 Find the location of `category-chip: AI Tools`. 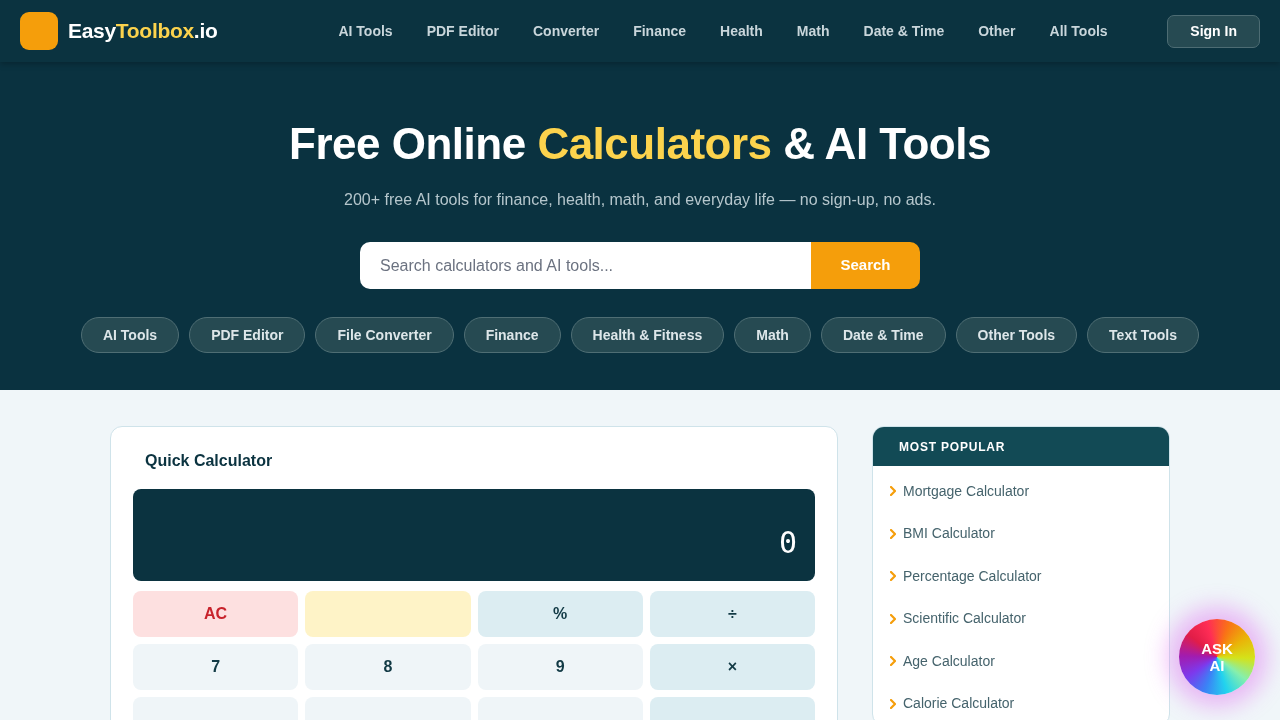

category-chip: AI Tools is located at coordinates (130, 335).